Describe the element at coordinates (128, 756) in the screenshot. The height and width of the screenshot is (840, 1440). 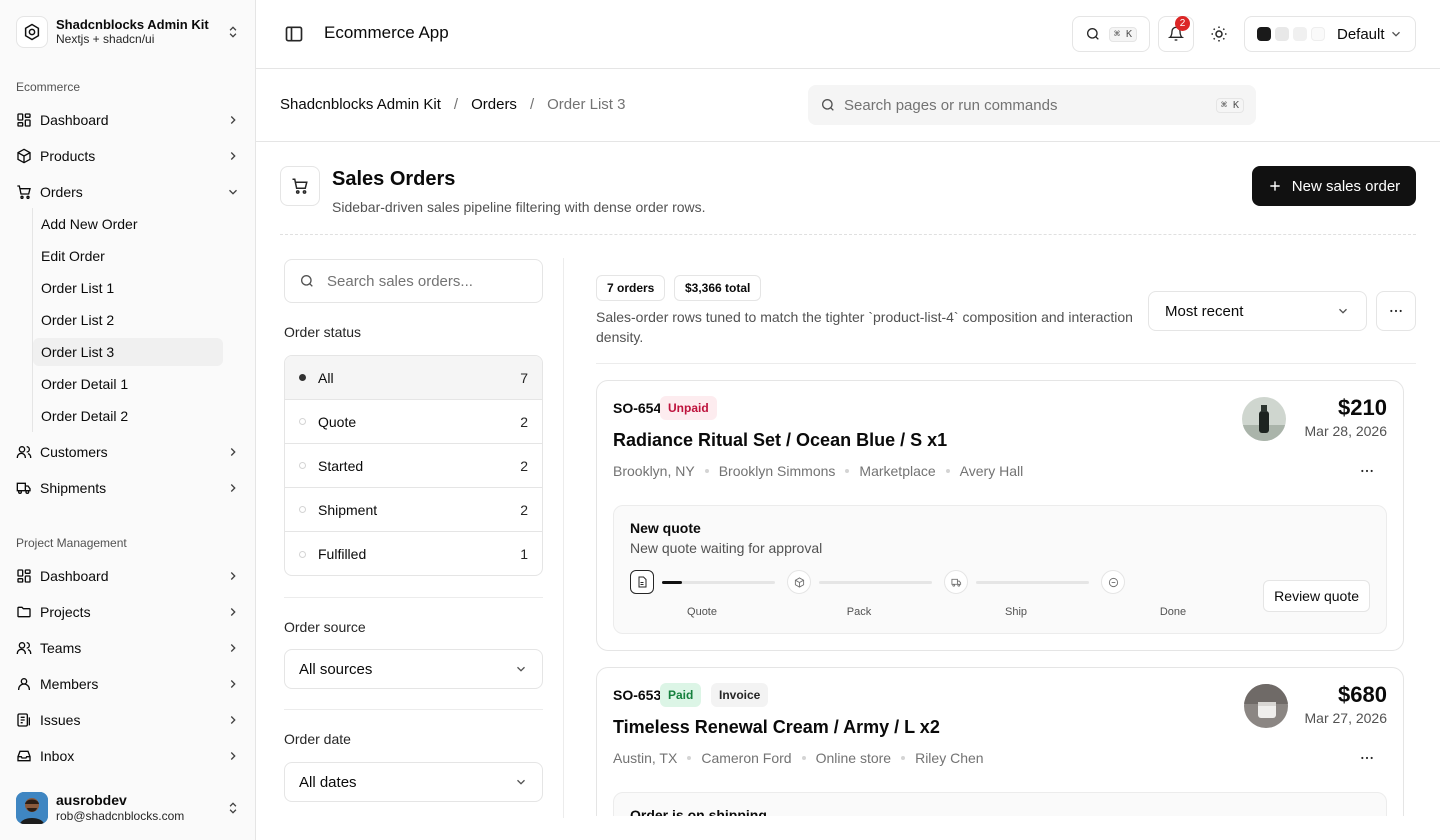
I see `sidebar-item-inbox: Inbox` at that location.